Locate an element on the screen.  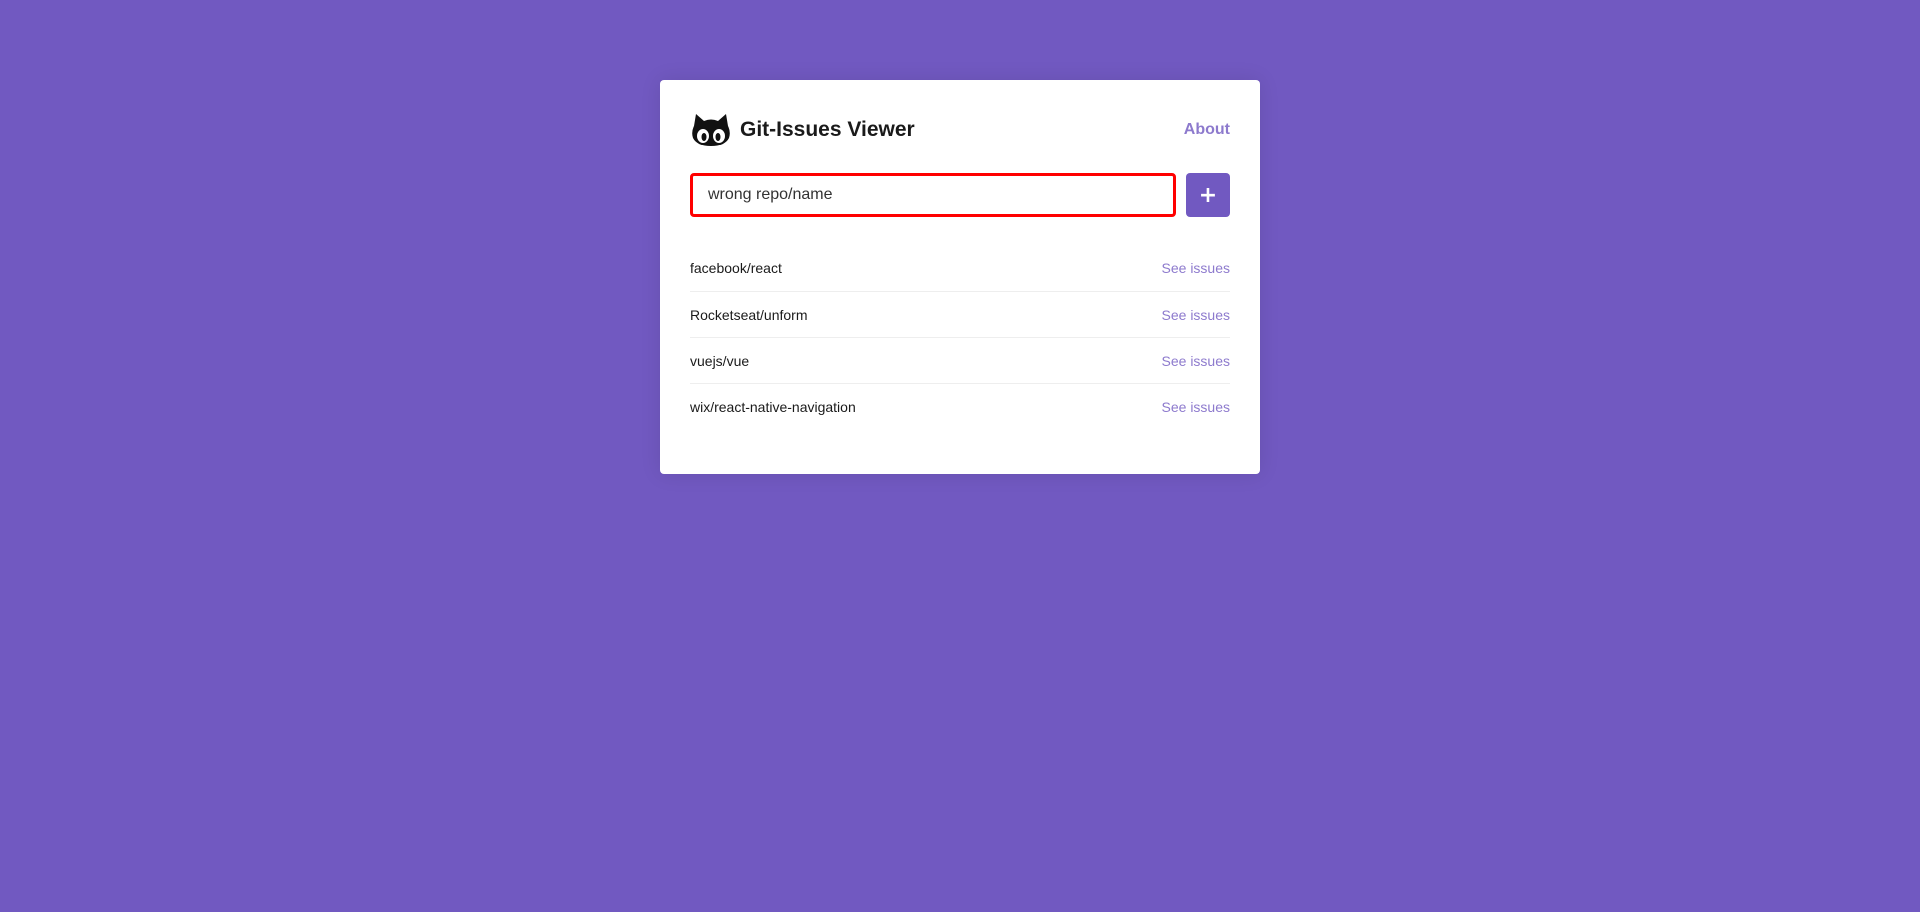
repo-input is located at coordinates (933, 195).